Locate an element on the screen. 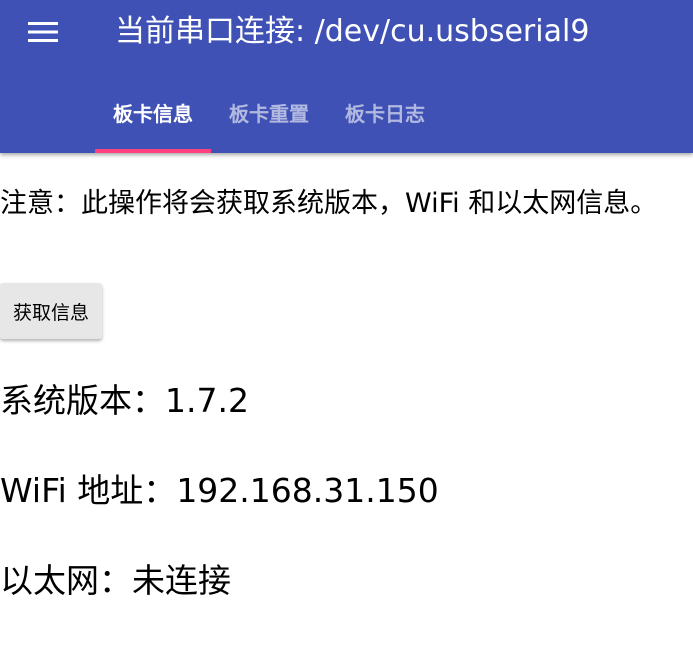 Image resolution: width=693 pixels, height=656 pixels. tab-board-info: 板卡信息 is located at coordinates (153, 117).